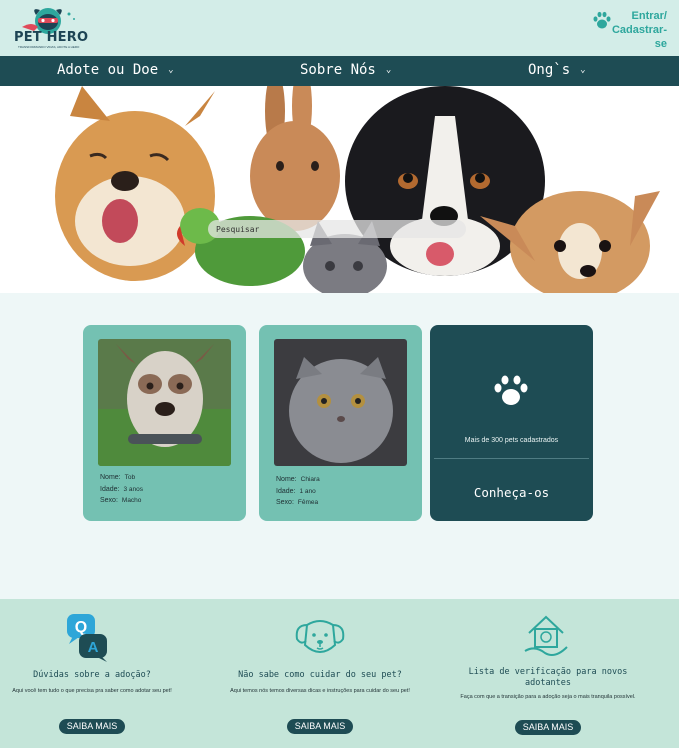 This screenshot has width=679, height=748. What do you see at coordinates (298, 491) in the screenshot?
I see `pet-info: Nome: Chiara Idade: 1 ano Sexo: Fêmea` at bounding box center [298, 491].